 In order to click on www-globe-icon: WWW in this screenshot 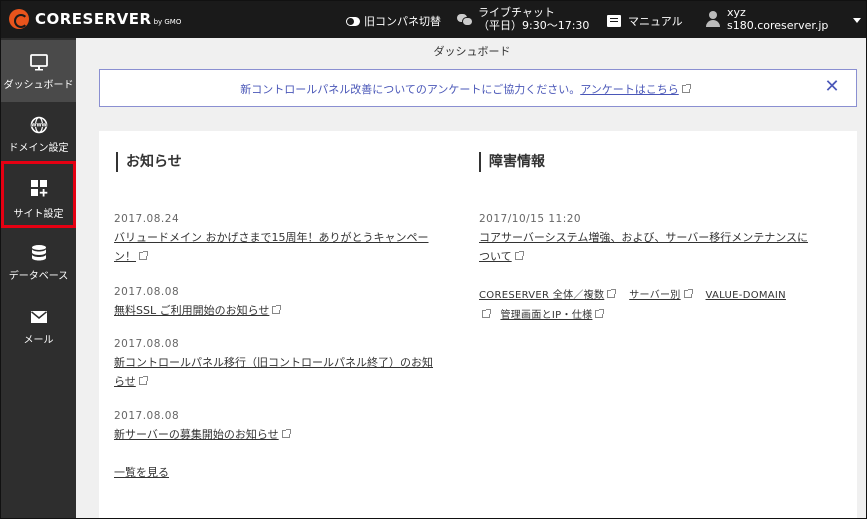, I will do `click(39, 125)`.